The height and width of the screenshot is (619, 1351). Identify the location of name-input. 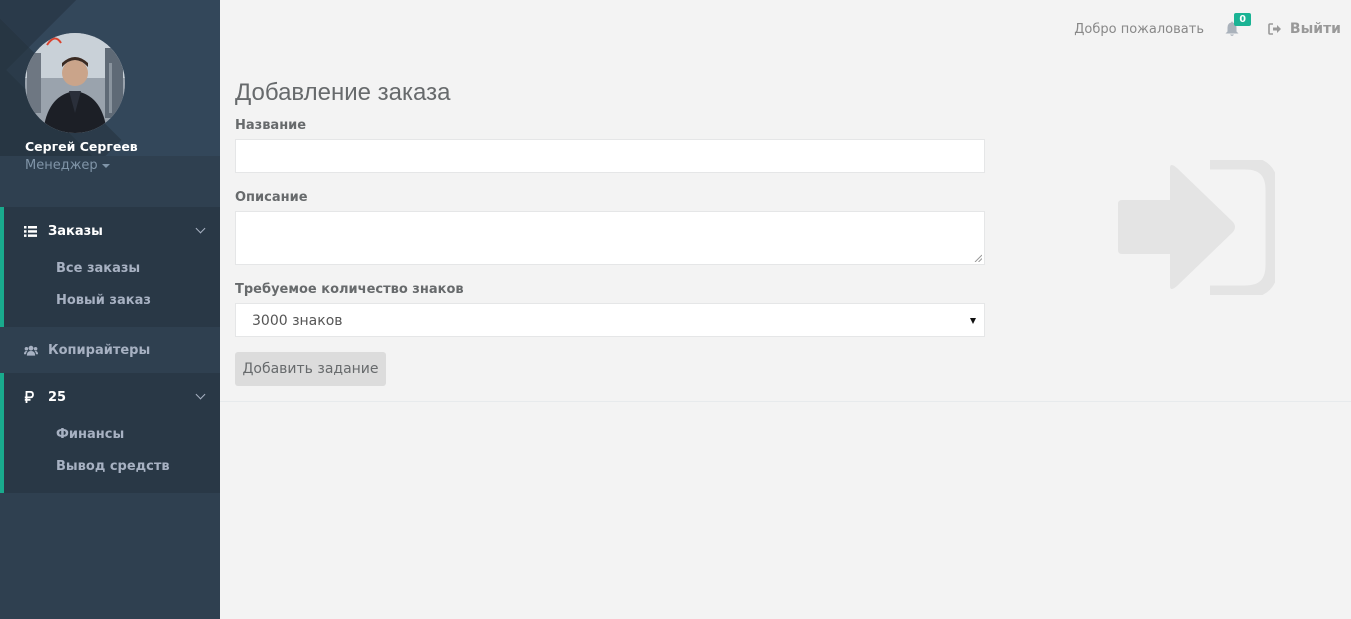
(610, 156).